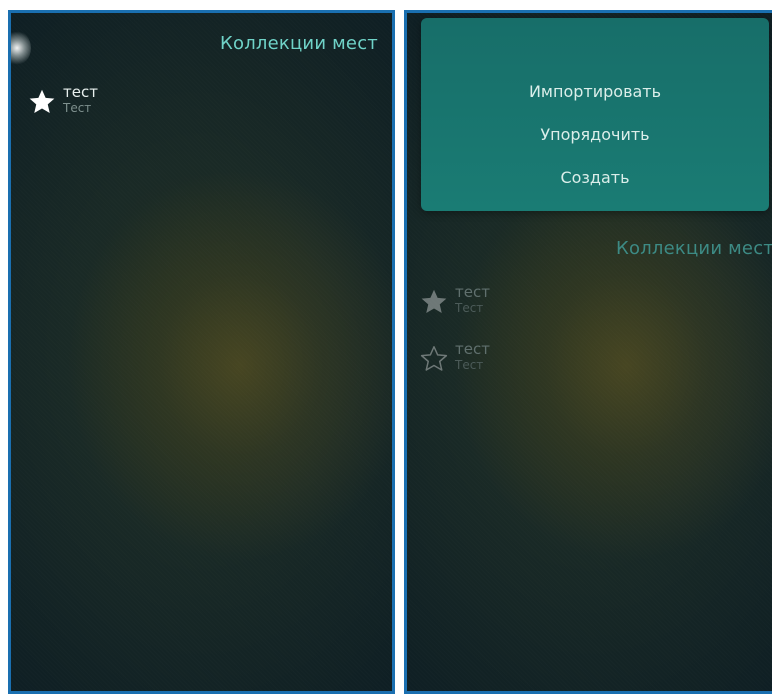  Describe the element at coordinates (595, 114) in the screenshot. I see `options-menu: Импортировать Упорядочить Создать` at that location.